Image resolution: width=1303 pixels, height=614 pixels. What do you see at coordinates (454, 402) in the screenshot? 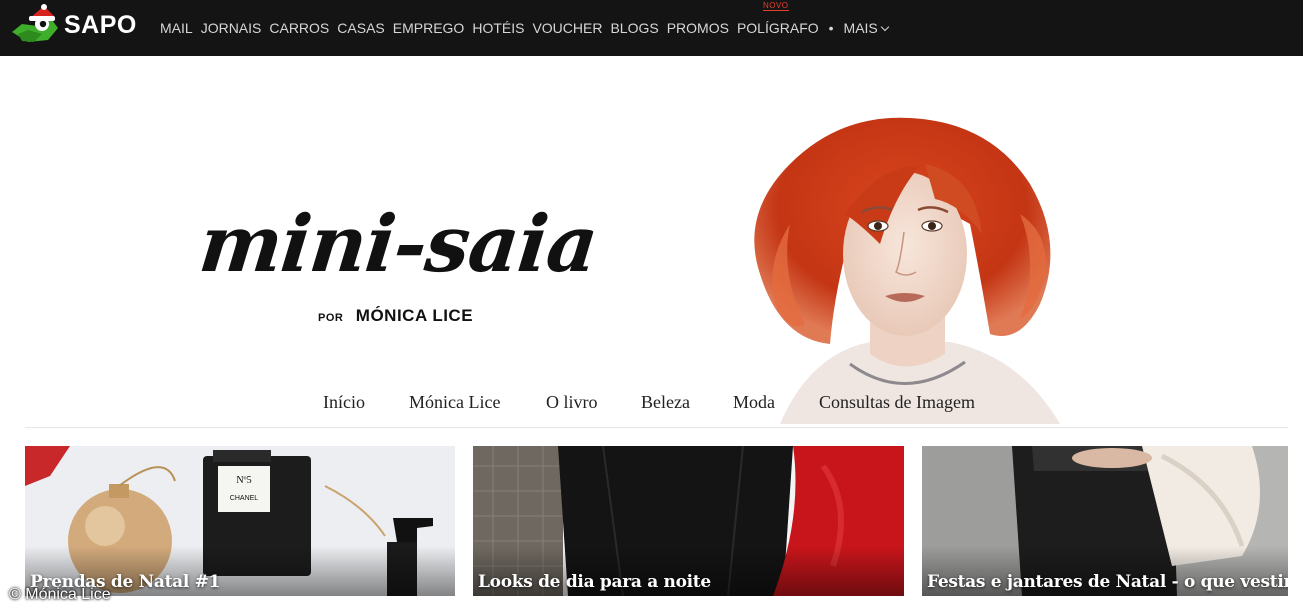
I see `menu-monica-lice: Mónica Lice` at bounding box center [454, 402].